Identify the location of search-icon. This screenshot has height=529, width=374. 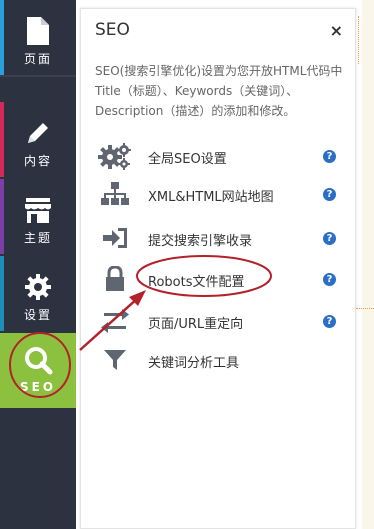
(38, 360).